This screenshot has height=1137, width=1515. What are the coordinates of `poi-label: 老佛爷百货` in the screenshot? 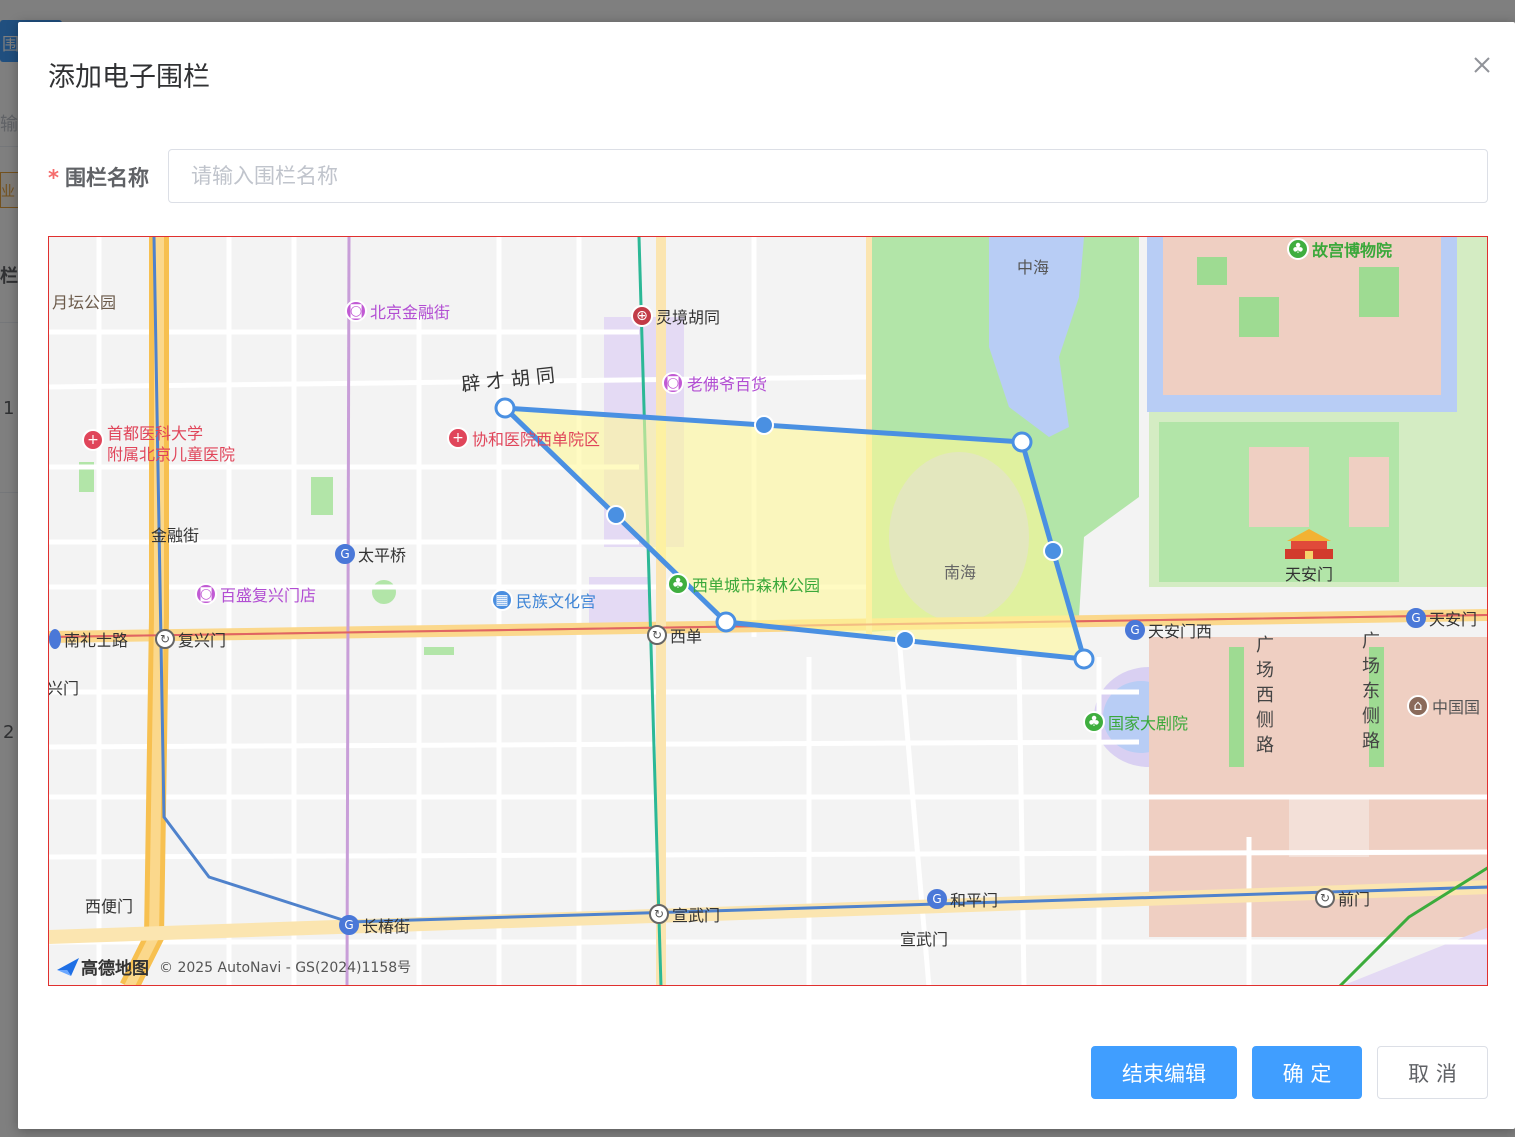 It's located at (727, 384).